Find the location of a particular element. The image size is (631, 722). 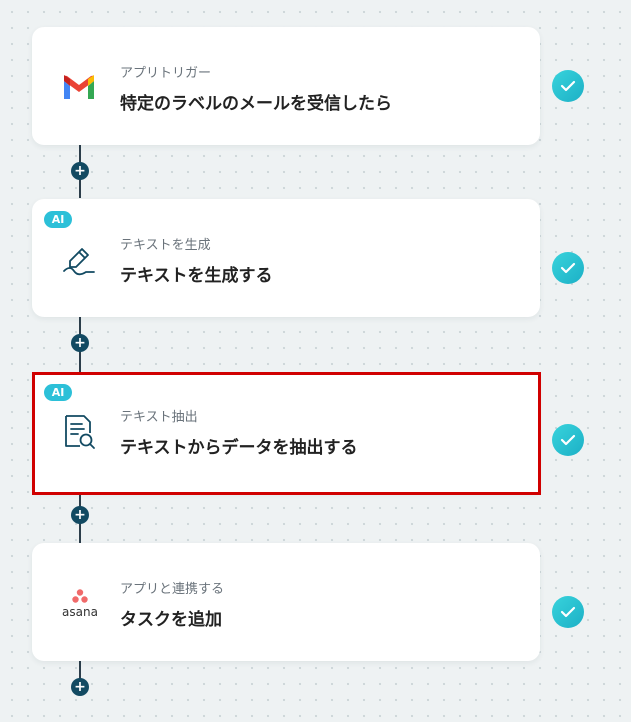

flow-step-card: AI テキストを生成 テキストを生成する is located at coordinates (286, 258).